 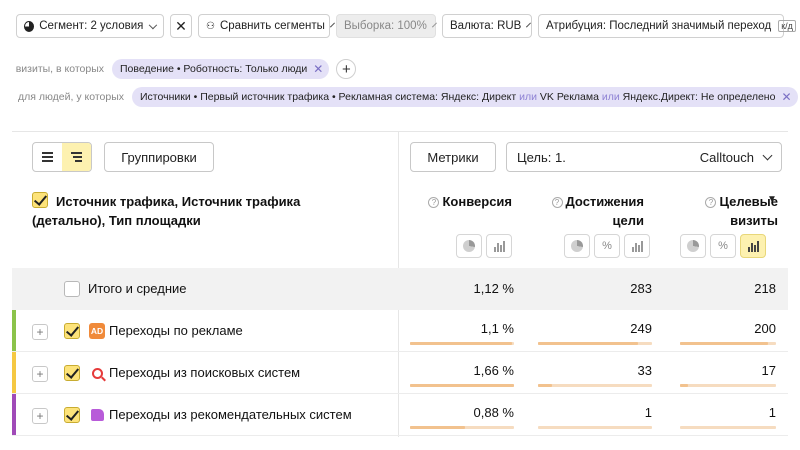 What do you see at coordinates (159, 157) in the screenshot?
I see `groupings-button: Группировки` at bounding box center [159, 157].